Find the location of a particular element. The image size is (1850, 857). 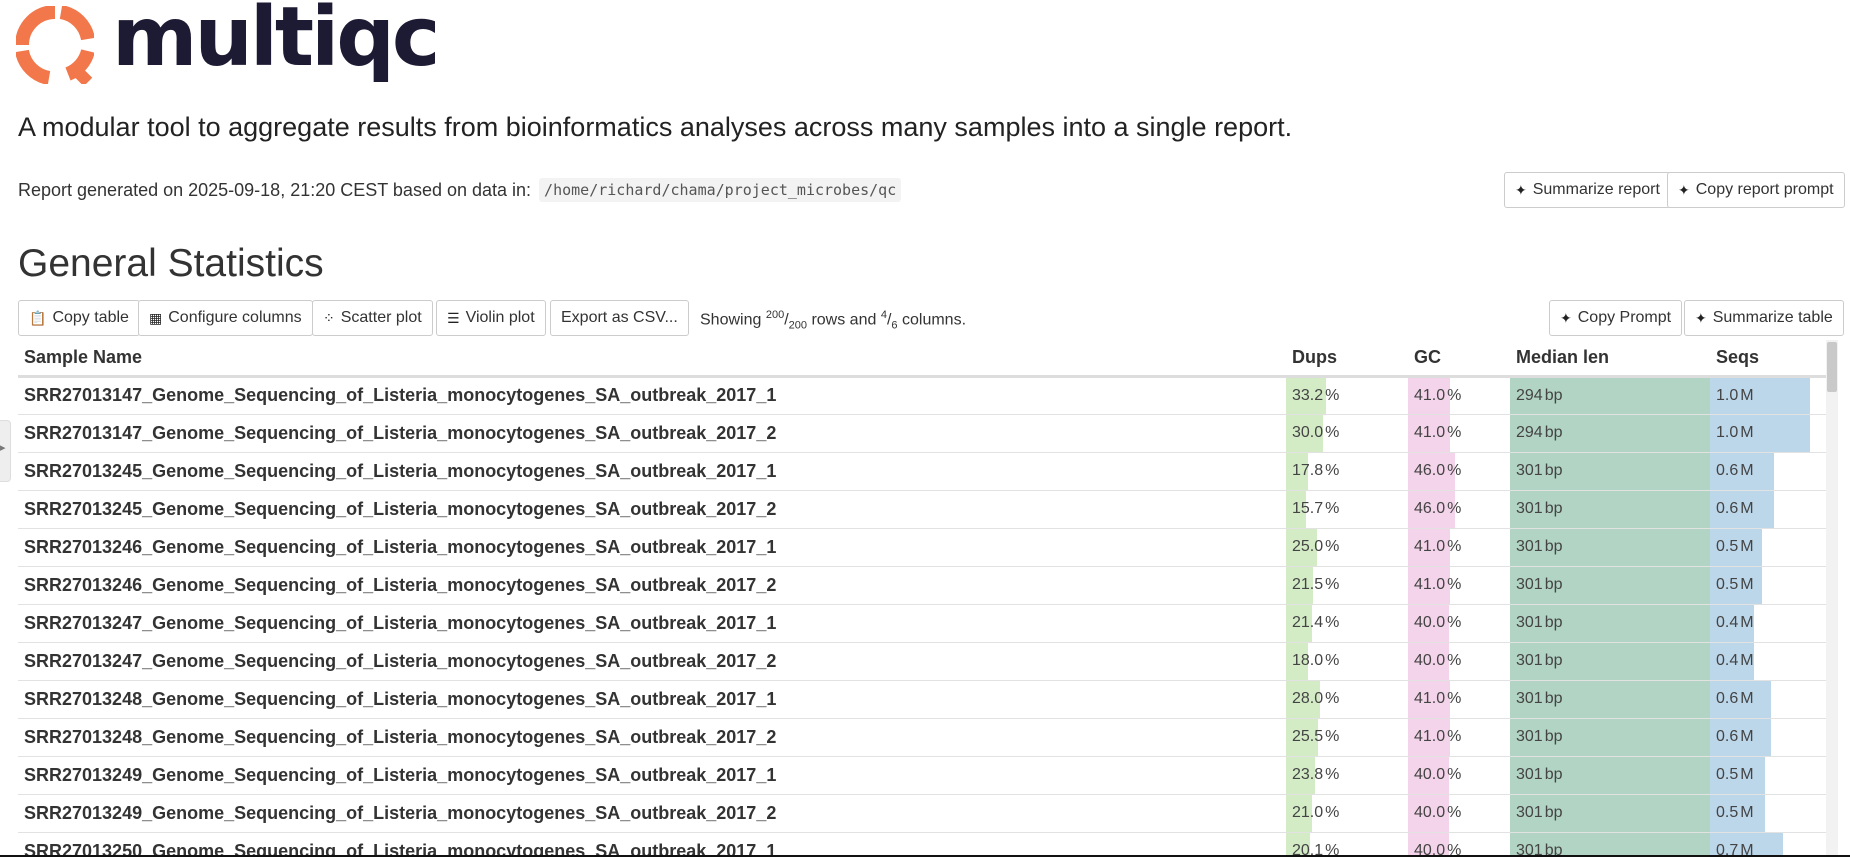

scatter-plot-button: ⁘ Scatter plot is located at coordinates (372, 318).